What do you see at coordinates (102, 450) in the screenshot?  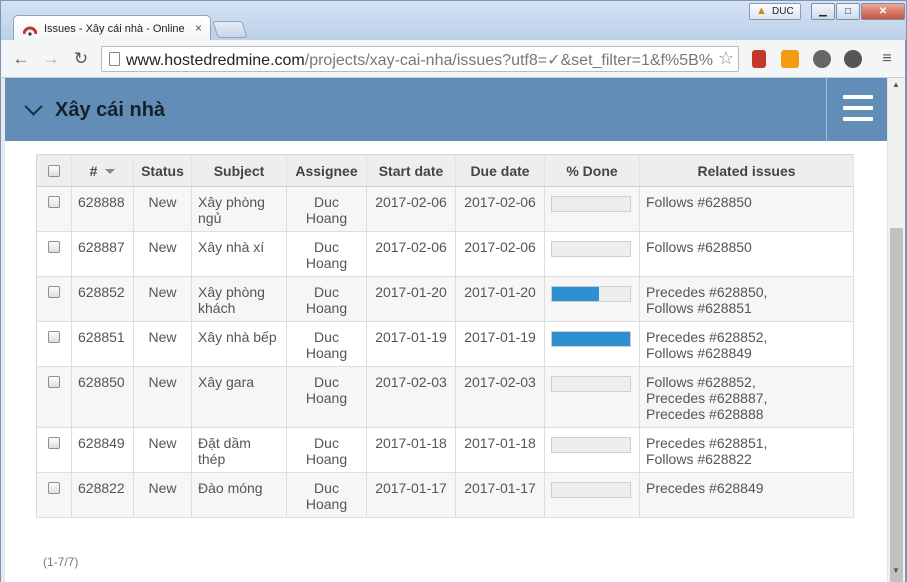 I see `issue-id: 628849` at bounding box center [102, 450].